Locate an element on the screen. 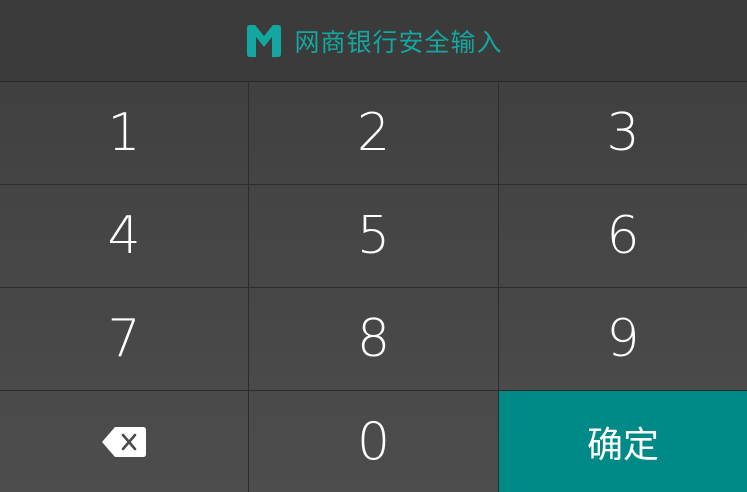 The image size is (747, 492). confirm-button: 确定 is located at coordinates (623, 441).